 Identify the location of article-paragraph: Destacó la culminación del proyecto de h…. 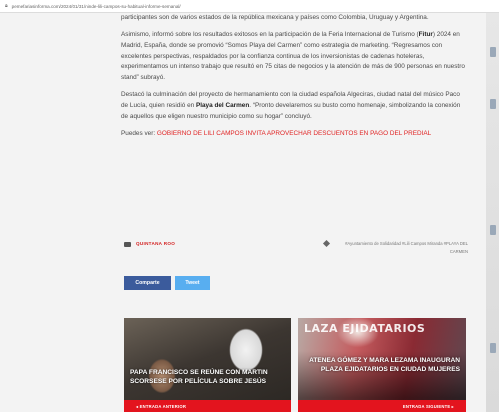
(291, 105).